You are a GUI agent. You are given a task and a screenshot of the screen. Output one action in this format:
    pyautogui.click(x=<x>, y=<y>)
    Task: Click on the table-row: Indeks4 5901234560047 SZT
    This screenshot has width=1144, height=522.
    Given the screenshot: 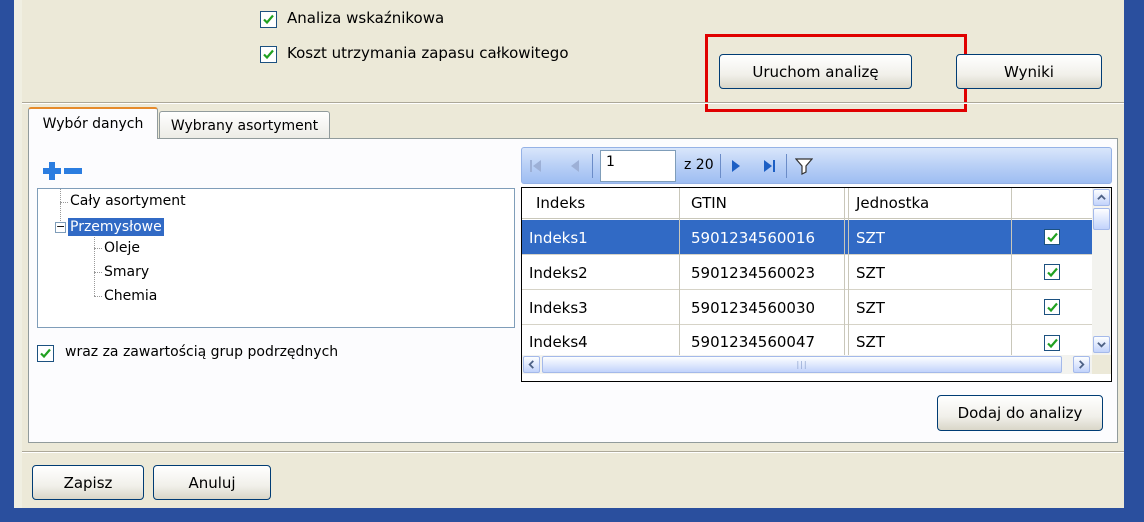 What is the action you would take?
    pyautogui.click(x=807, y=340)
    